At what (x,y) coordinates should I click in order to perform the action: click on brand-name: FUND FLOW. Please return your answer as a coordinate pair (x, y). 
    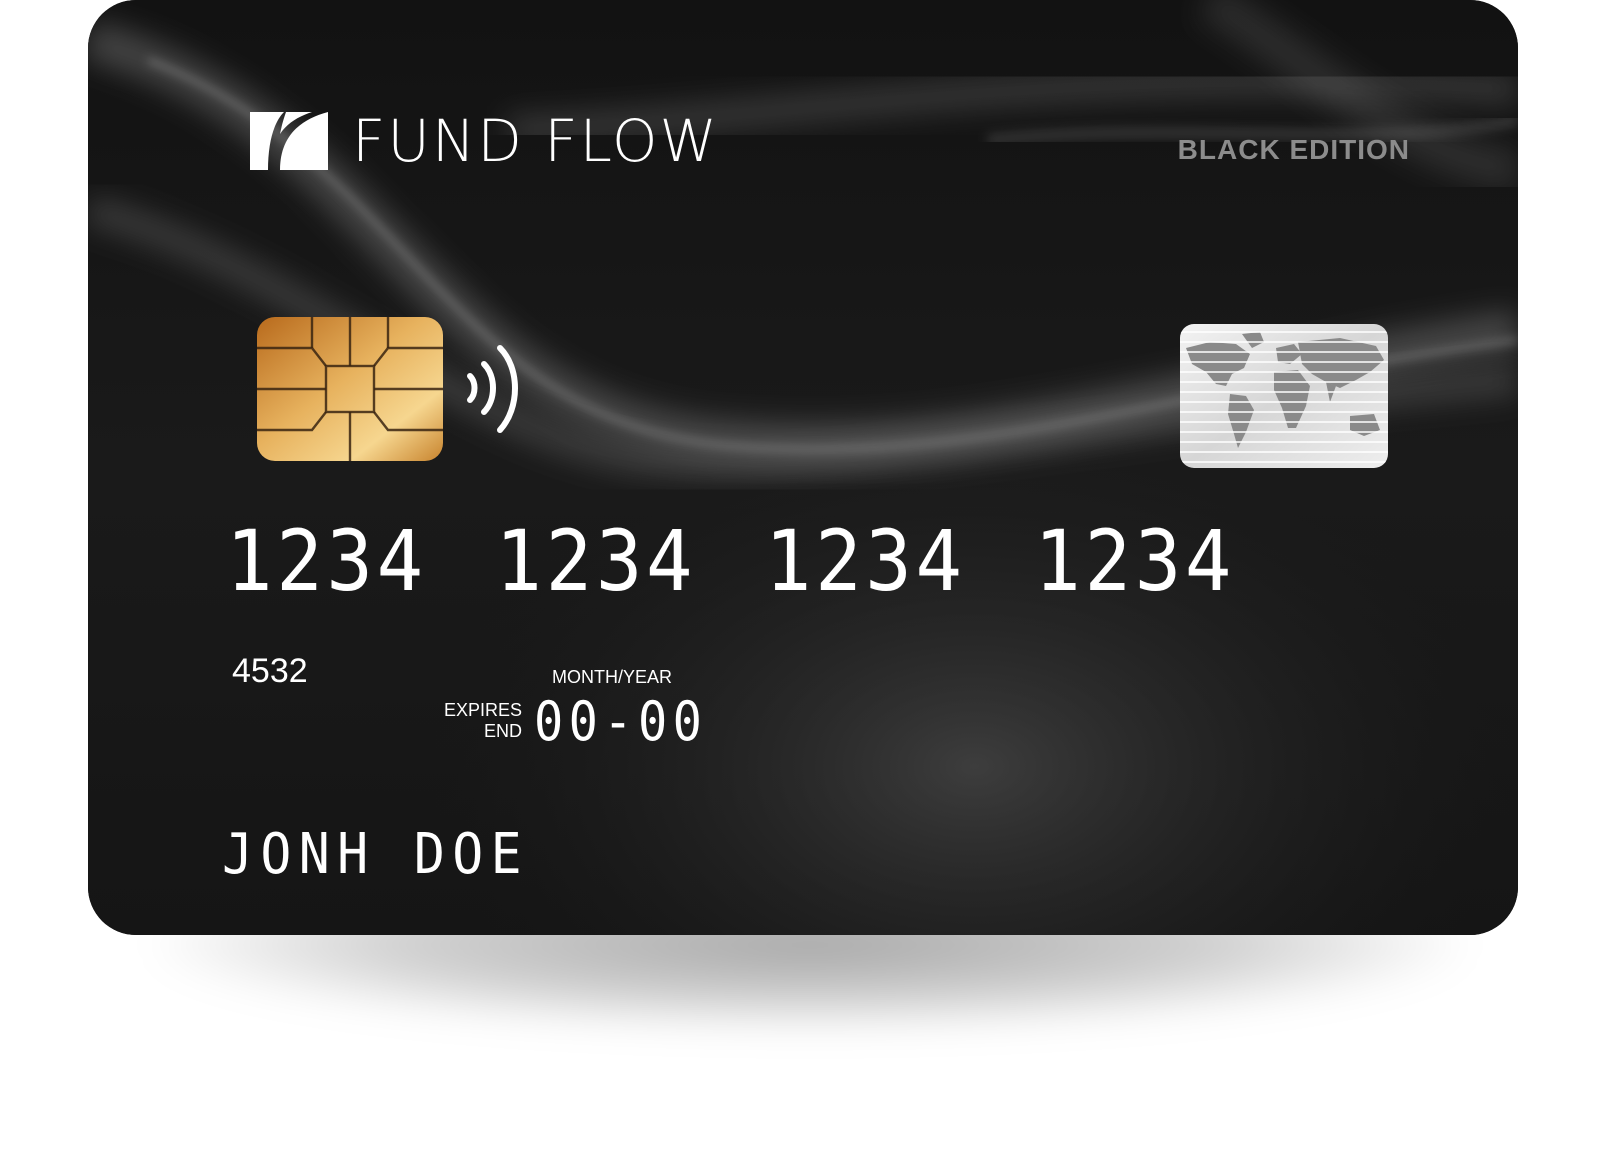
    Looking at the image, I should click on (535, 141).